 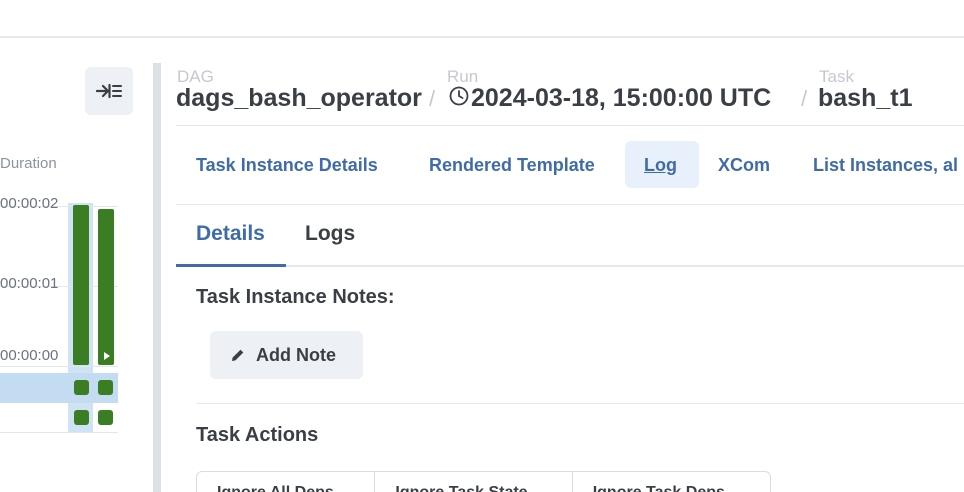 I want to click on tab-log: Log, so click(x=660, y=165).